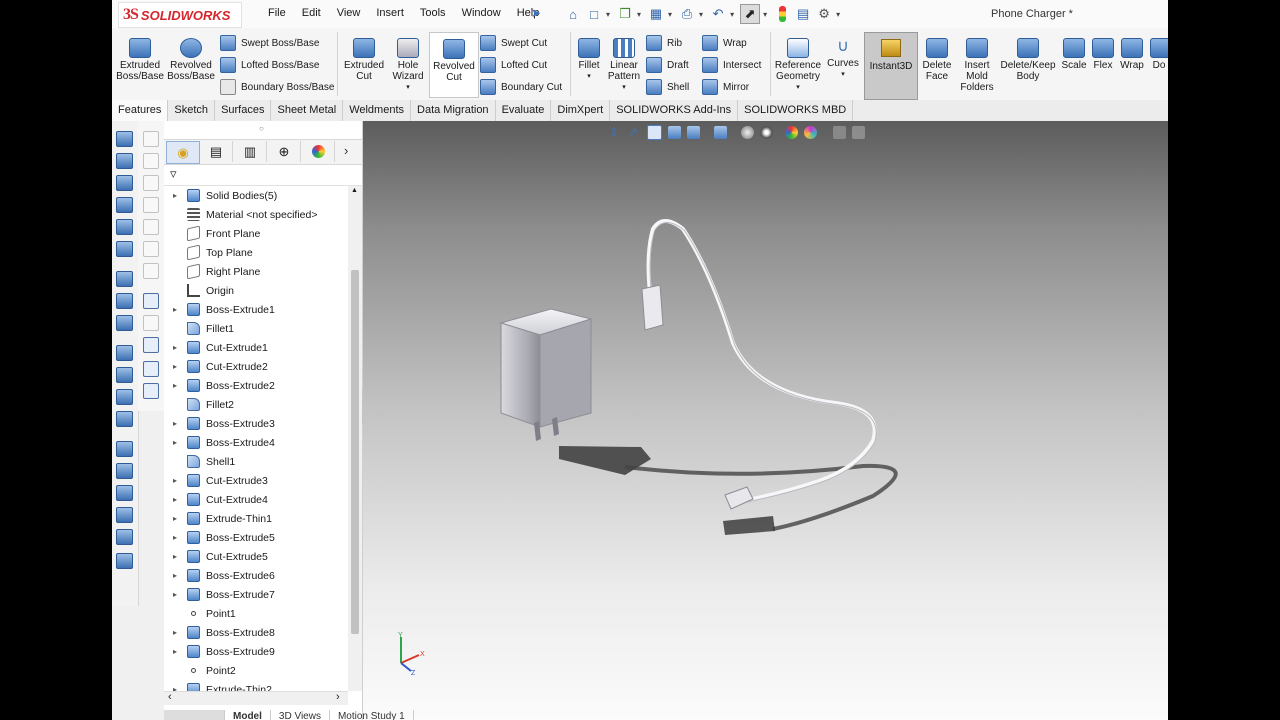 The image size is (1280, 720). Describe the element at coordinates (256, 271) in the screenshot. I see `tree-item: Right Plane` at that location.